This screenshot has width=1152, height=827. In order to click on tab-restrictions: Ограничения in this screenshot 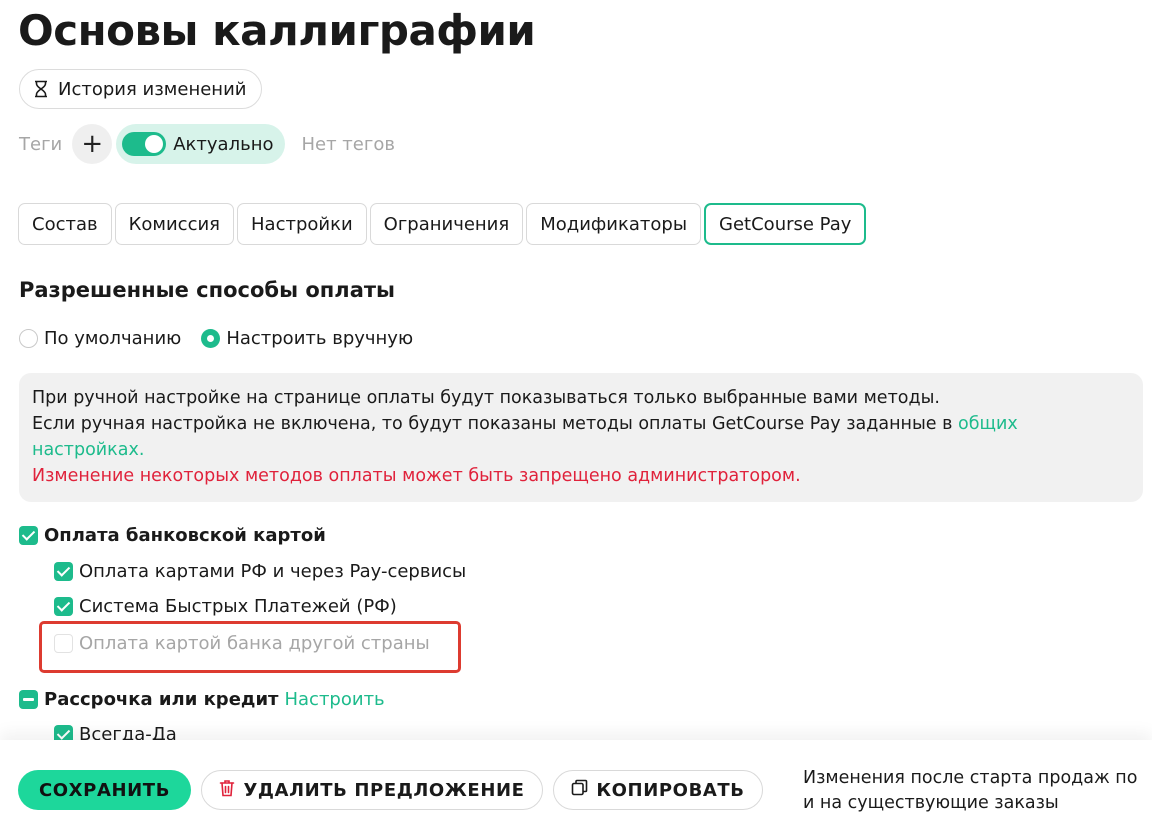, I will do `click(446, 224)`.